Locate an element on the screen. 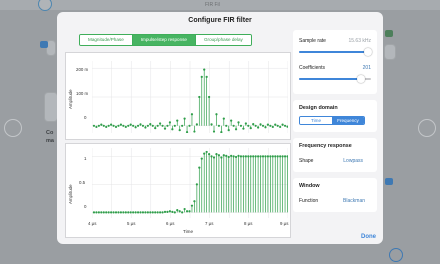 The height and width of the screenshot is (264, 440). dialog-title: Configure FIR filter is located at coordinates (220, 20).